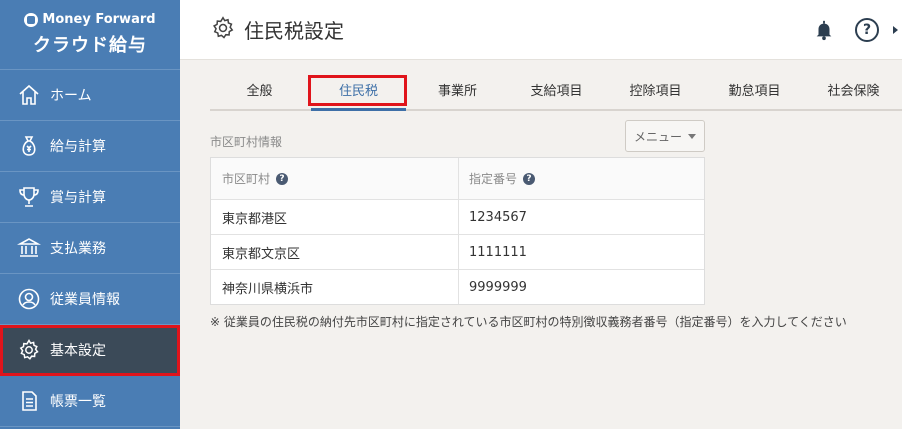 This screenshot has width=902, height=429. Describe the element at coordinates (71, 96) in the screenshot. I see `sidebar-item-label: ホーム` at that location.